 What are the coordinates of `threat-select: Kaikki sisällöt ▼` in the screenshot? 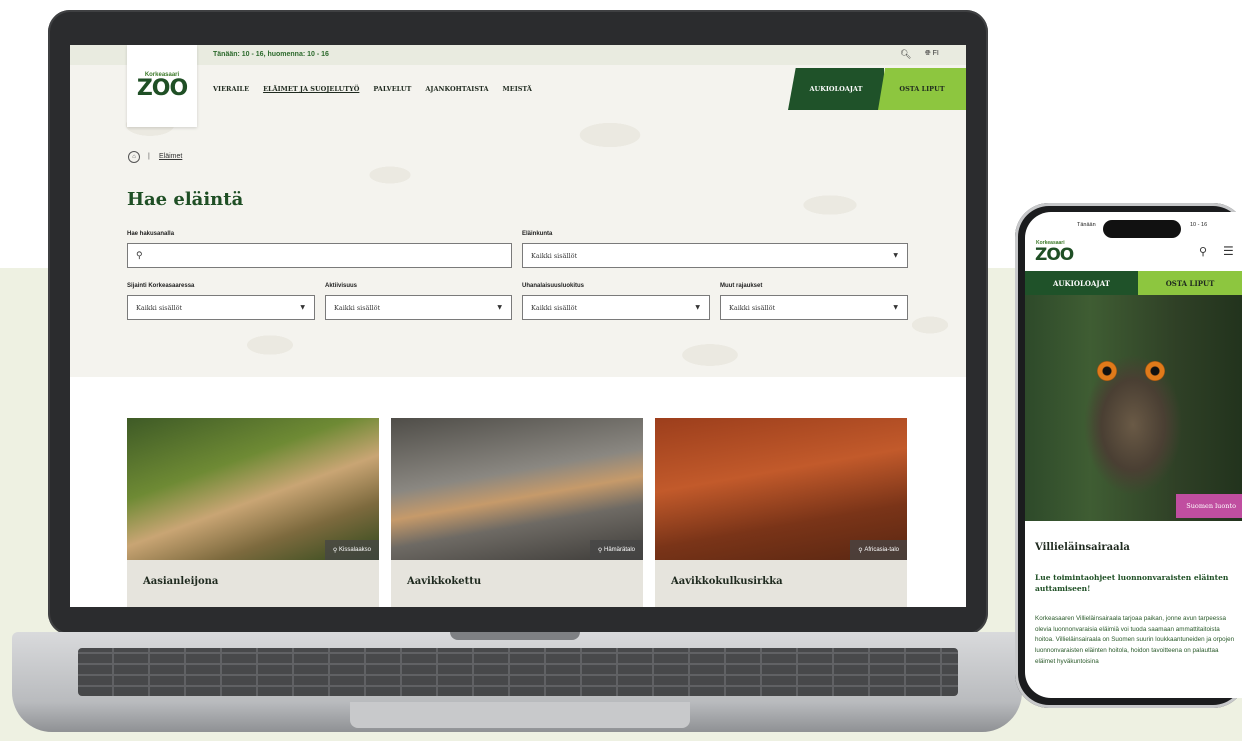 It's located at (616, 307).